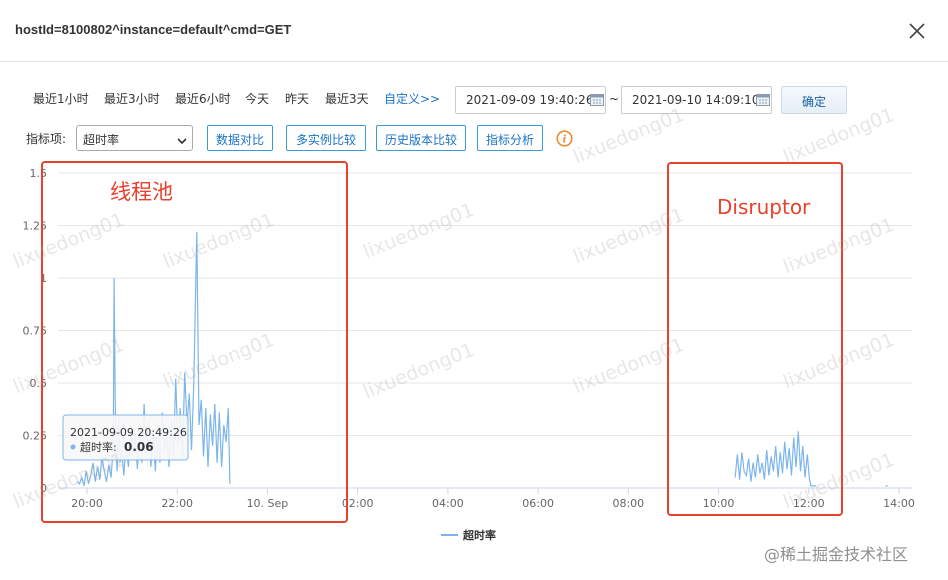  What do you see at coordinates (203, 98) in the screenshot?
I see `range-last-6h: 最近6小时` at bounding box center [203, 98].